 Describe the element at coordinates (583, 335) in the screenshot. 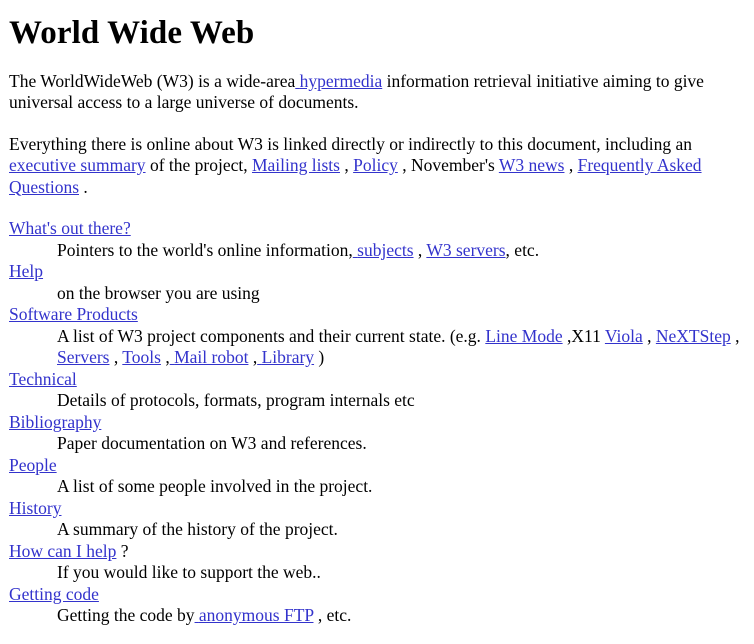

I see `index-description-text: ,X11` at that location.